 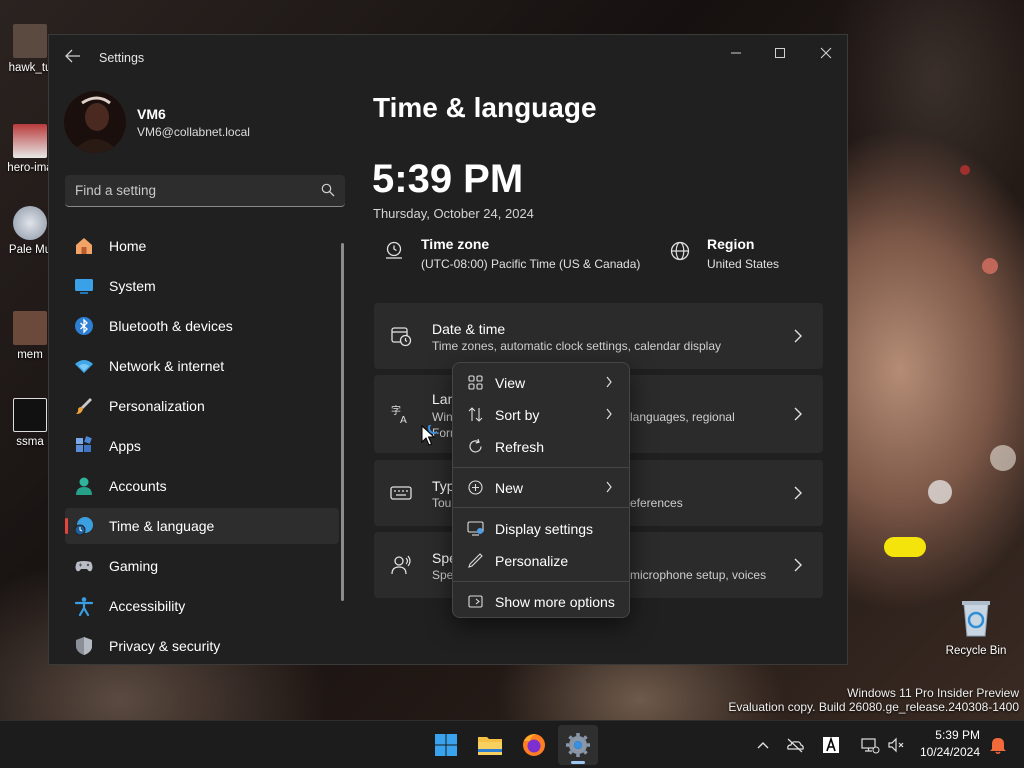 What do you see at coordinates (680, 251) in the screenshot?
I see `globe-icon` at bounding box center [680, 251].